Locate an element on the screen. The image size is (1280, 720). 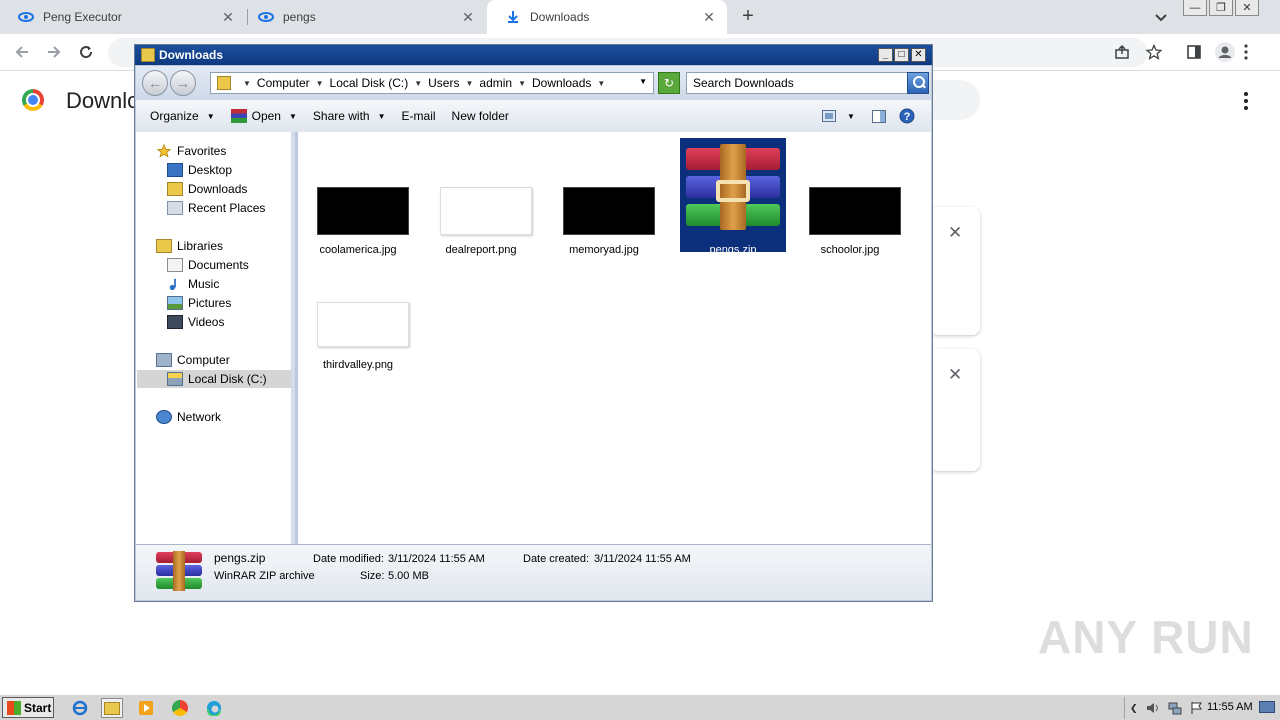
explorer-title-bar: Downloads is located at coordinates (533, 55).